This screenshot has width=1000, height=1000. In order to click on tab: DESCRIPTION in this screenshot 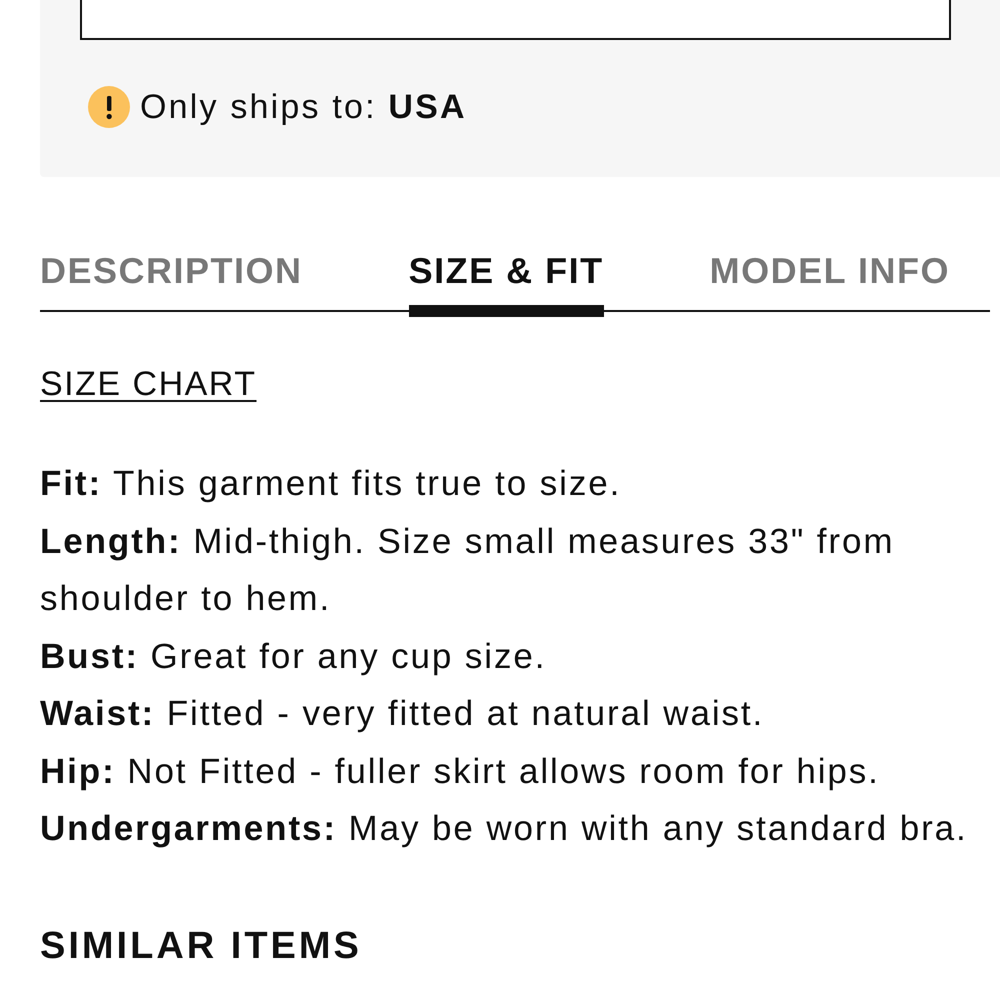, I will do `click(171, 284)`.